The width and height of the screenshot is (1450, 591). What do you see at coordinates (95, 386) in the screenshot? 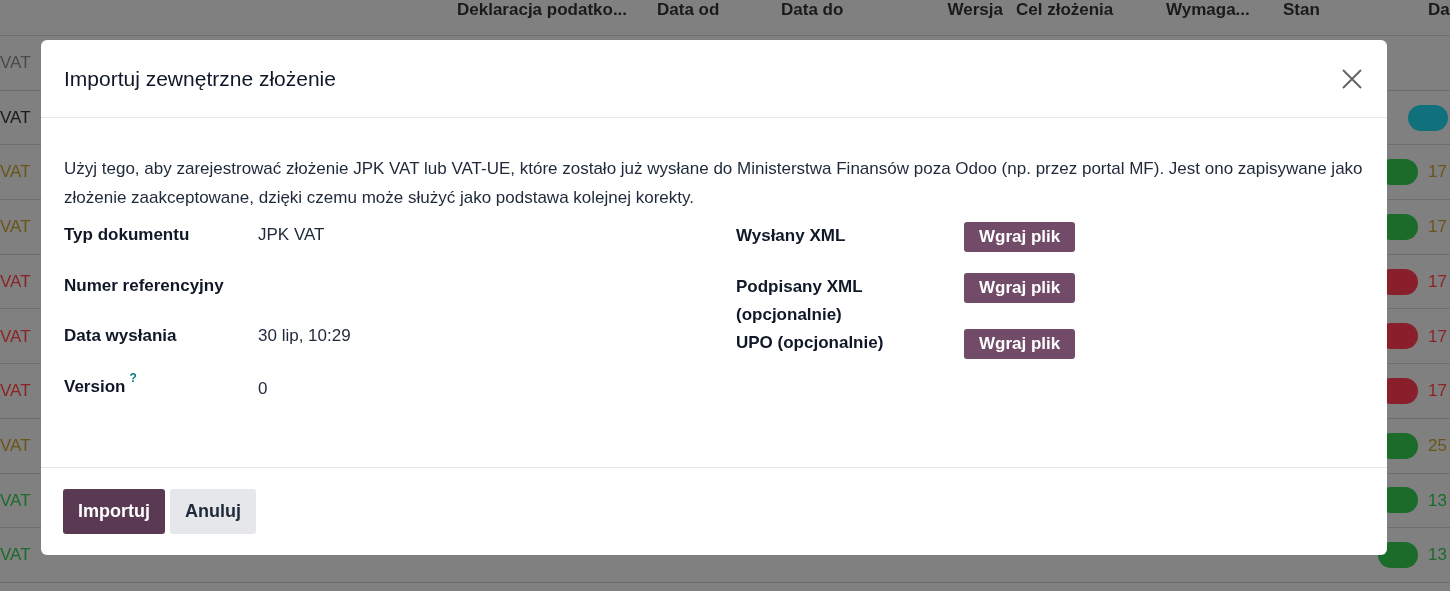
I see `field-label: Version` at bounding box center [95, 386].